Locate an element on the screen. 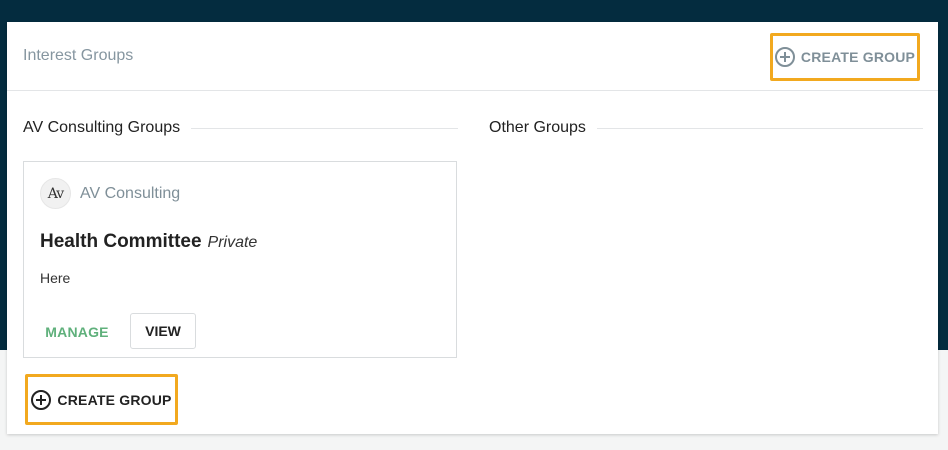  group-title-row: Health Committee Private is located at coordinates (148, 242).